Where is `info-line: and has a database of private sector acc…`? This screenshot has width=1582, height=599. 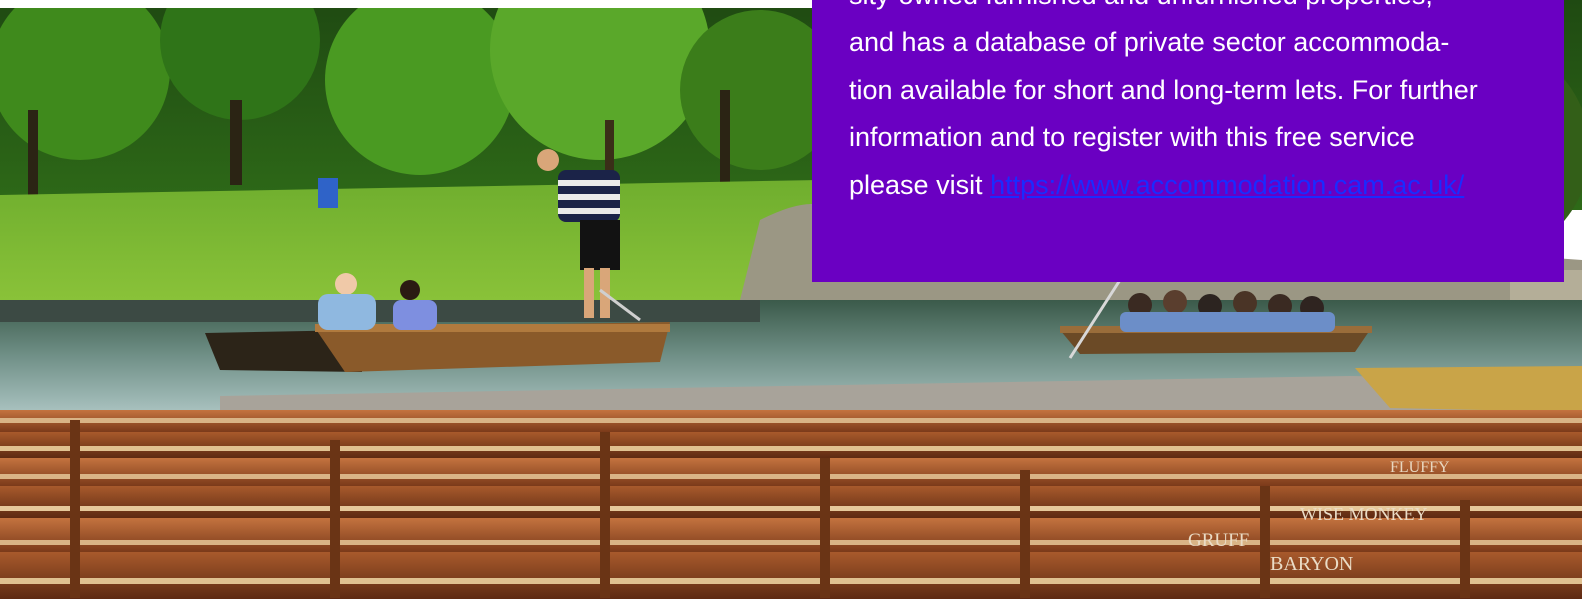
info-line: and has a database of private sector acc… is located at coordinates (1149, 42).